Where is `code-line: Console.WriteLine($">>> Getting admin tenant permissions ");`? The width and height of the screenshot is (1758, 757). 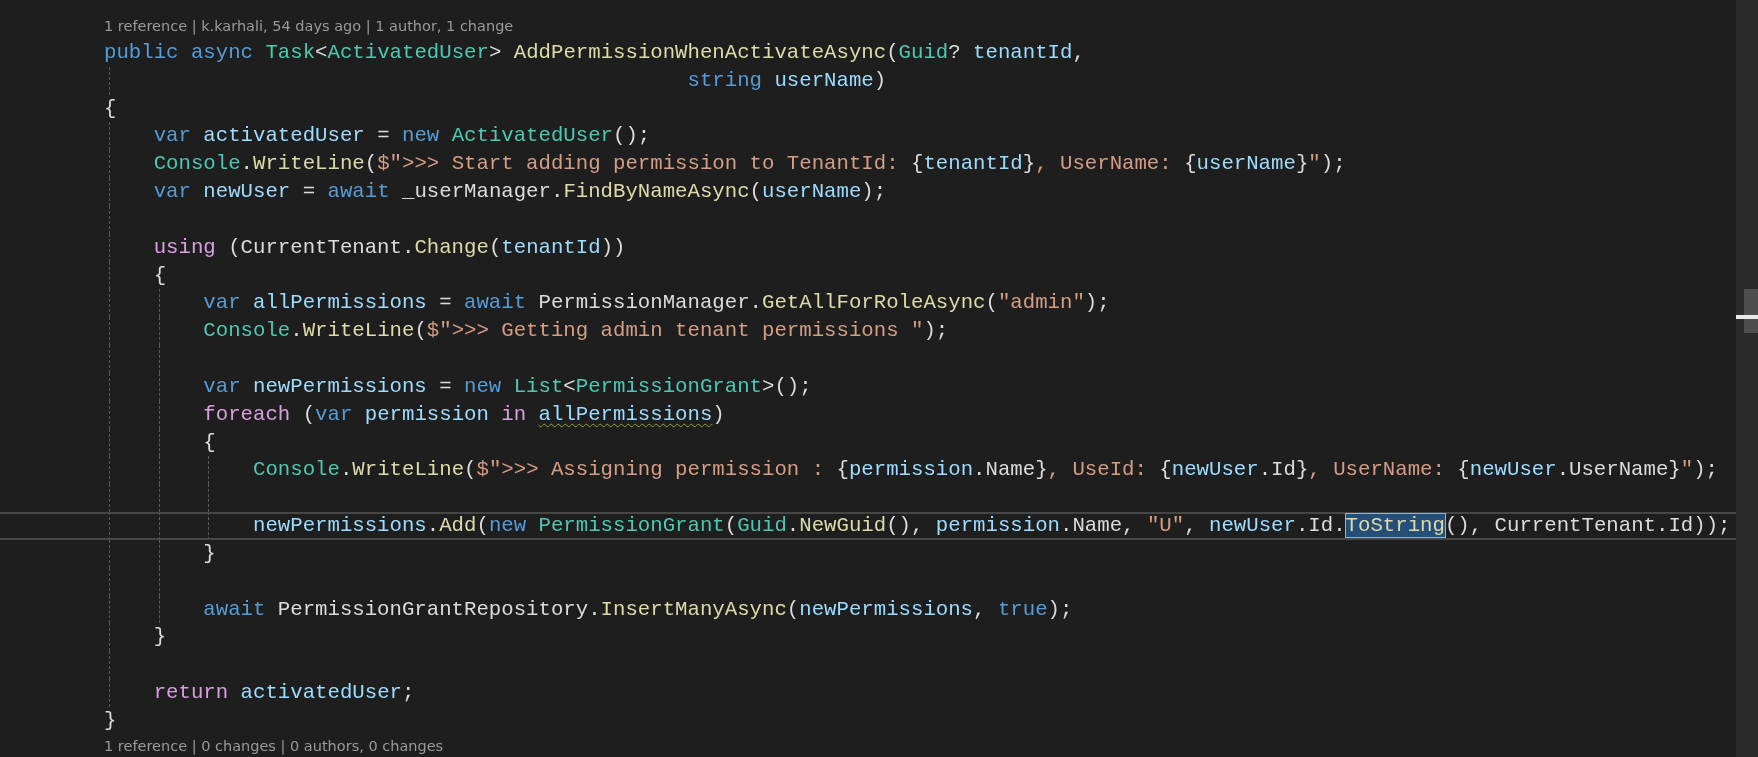 code-line: Console.WriteLine($">>> Getting admin tenant permissions "); is located at coordinates (575, 331).